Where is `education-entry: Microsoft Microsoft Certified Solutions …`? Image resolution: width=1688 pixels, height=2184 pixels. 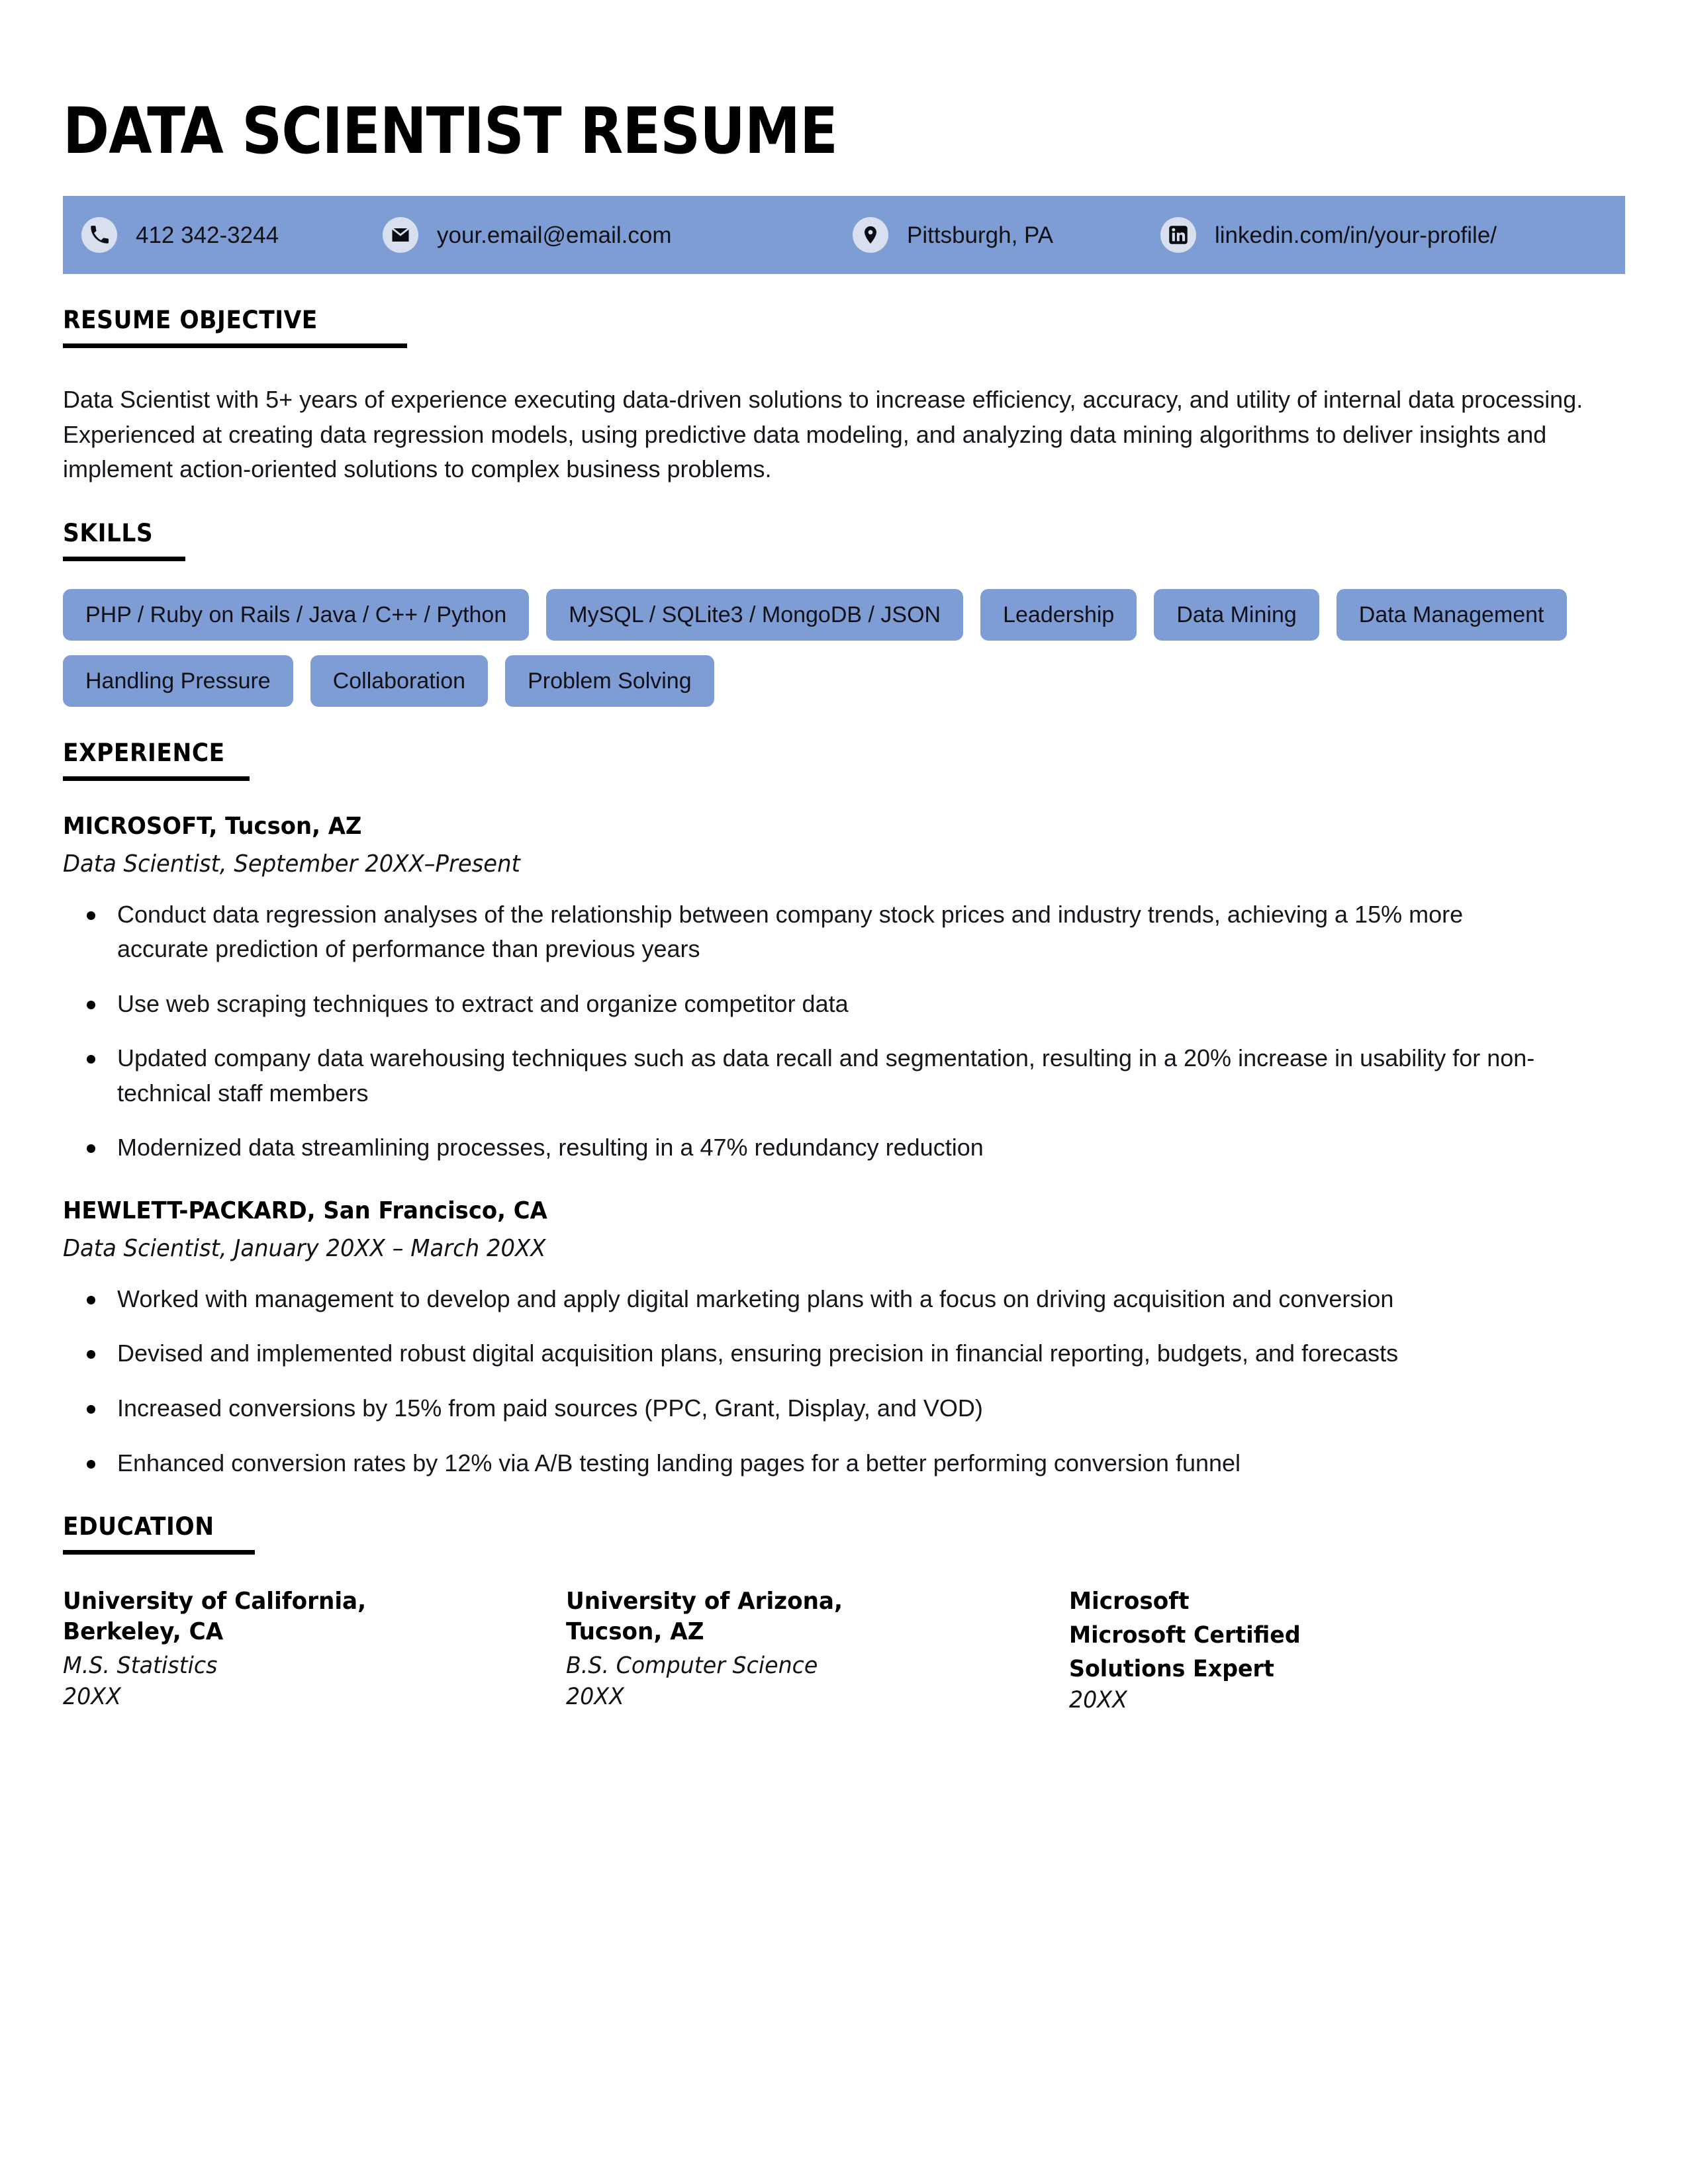
education-entry: Microsoft Microsoft Certified Solutions … is located at coordinates (1320, 1650).